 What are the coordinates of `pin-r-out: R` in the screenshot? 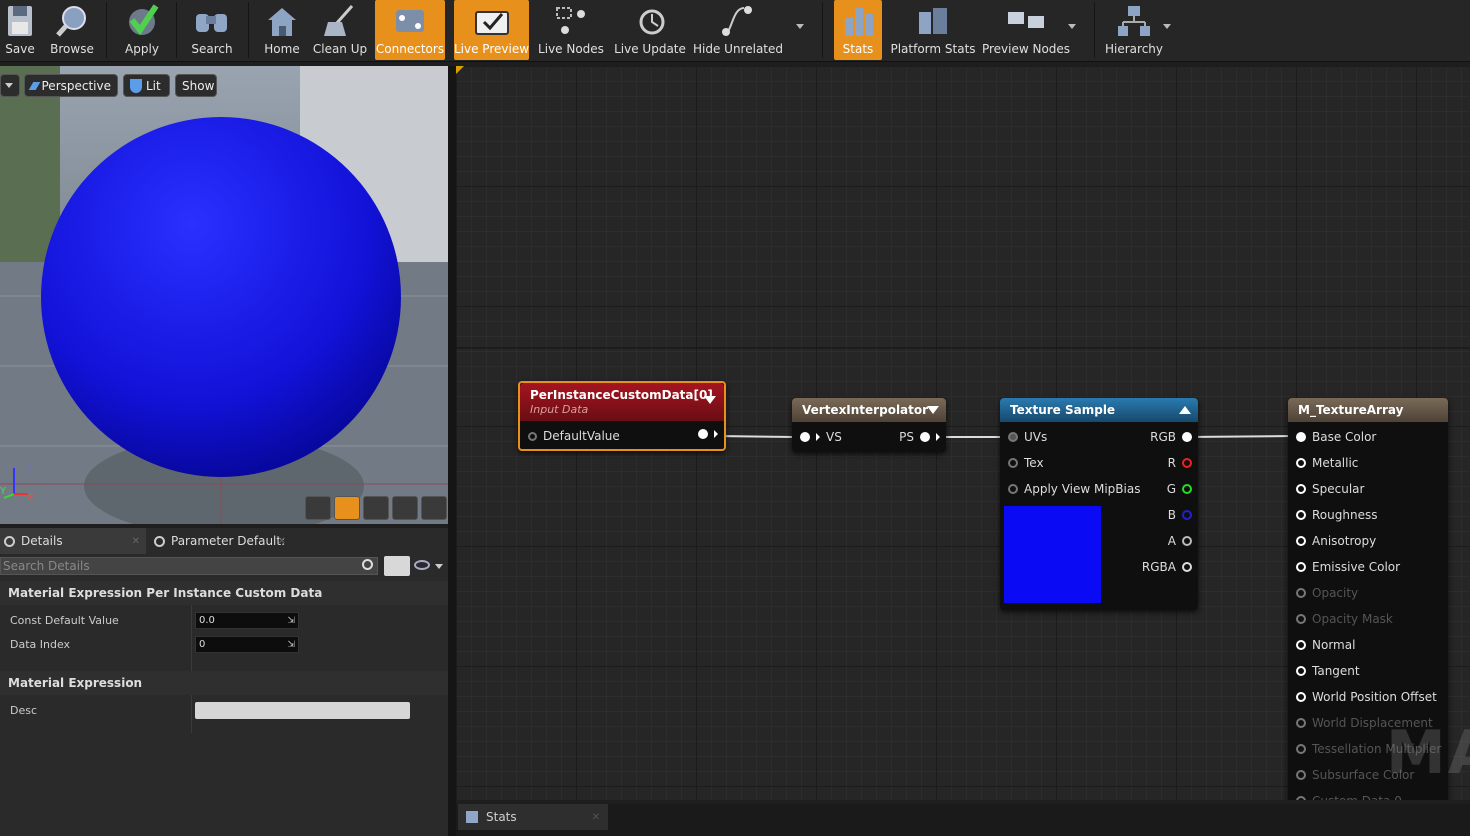 It's located at (1180, 463).